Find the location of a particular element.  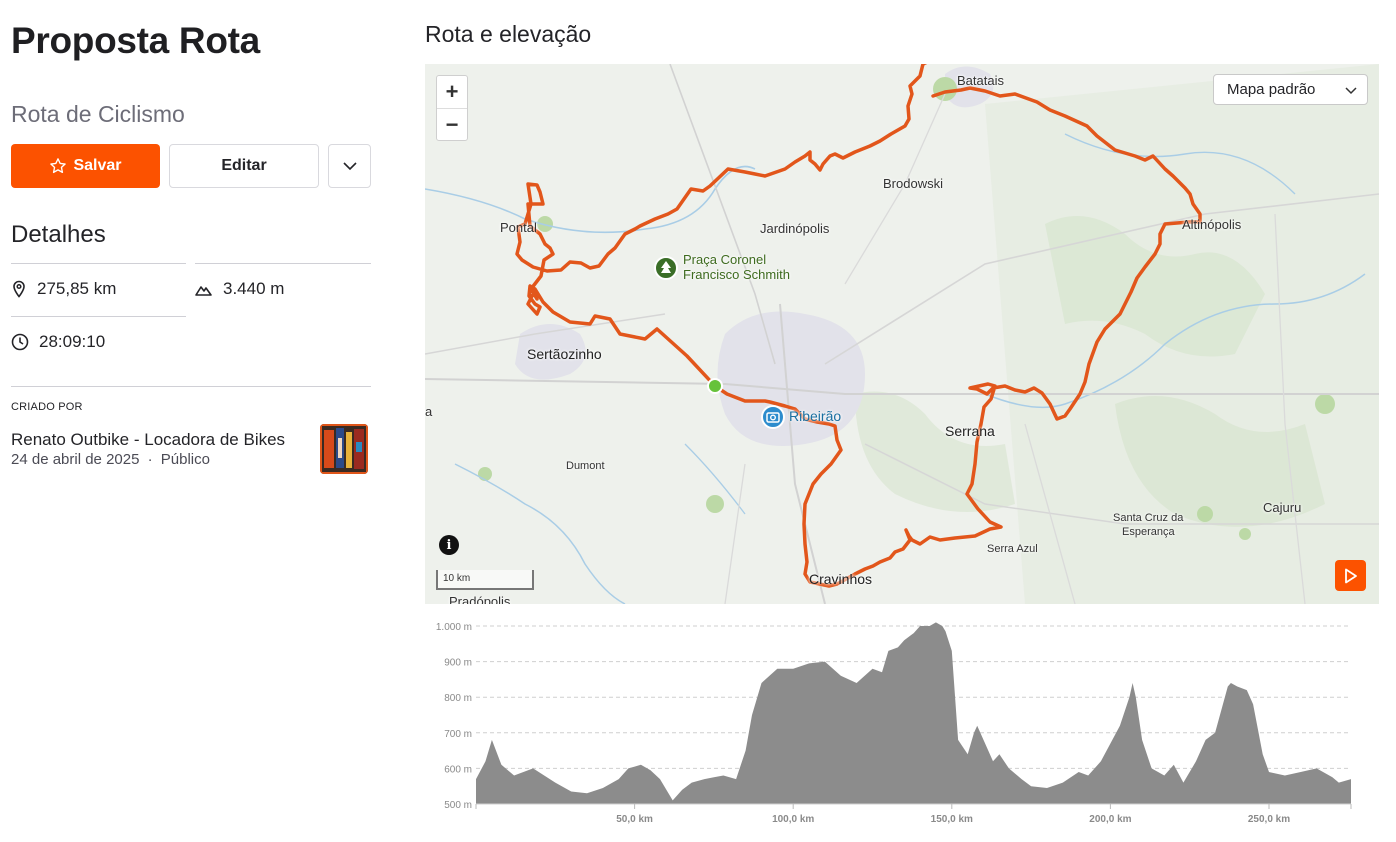

distance-stat: 275,85 km is located at coordinates (98, 288).